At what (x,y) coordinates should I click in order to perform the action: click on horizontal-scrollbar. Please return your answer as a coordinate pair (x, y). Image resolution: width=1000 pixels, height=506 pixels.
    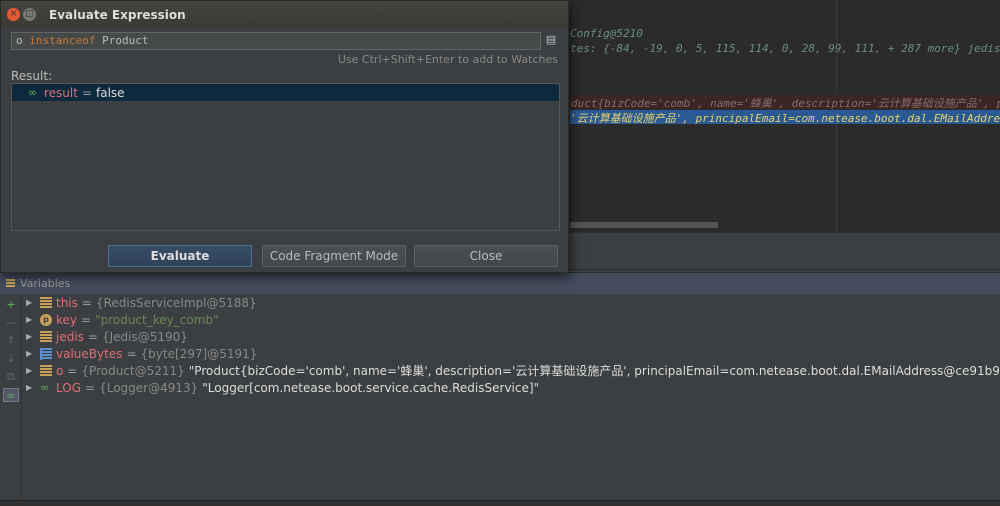
    Looking at the image, I should click on (644, 225).